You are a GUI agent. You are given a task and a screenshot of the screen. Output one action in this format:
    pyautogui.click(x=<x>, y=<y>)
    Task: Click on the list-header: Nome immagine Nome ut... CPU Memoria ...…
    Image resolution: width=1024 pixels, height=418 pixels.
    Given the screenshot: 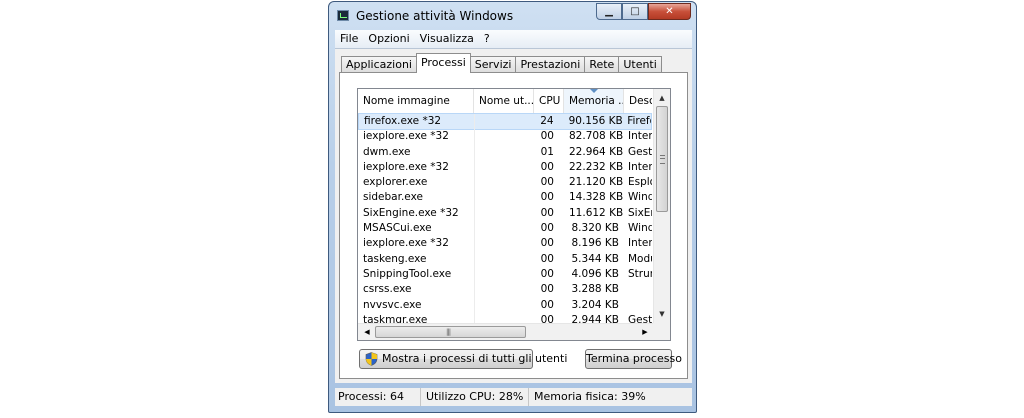 What is the action you would take?
    pyautogui.click(x=505, y=101)
    